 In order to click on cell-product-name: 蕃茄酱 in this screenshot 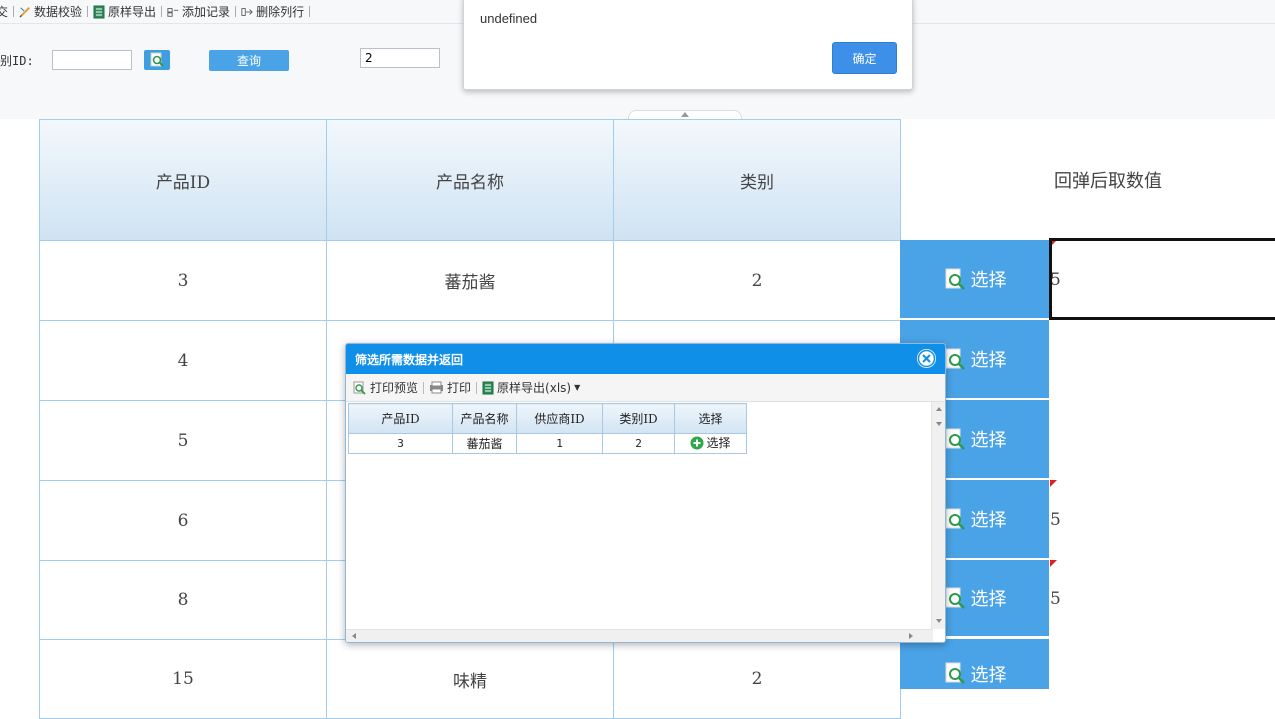, I will do `click(470, 280)`.